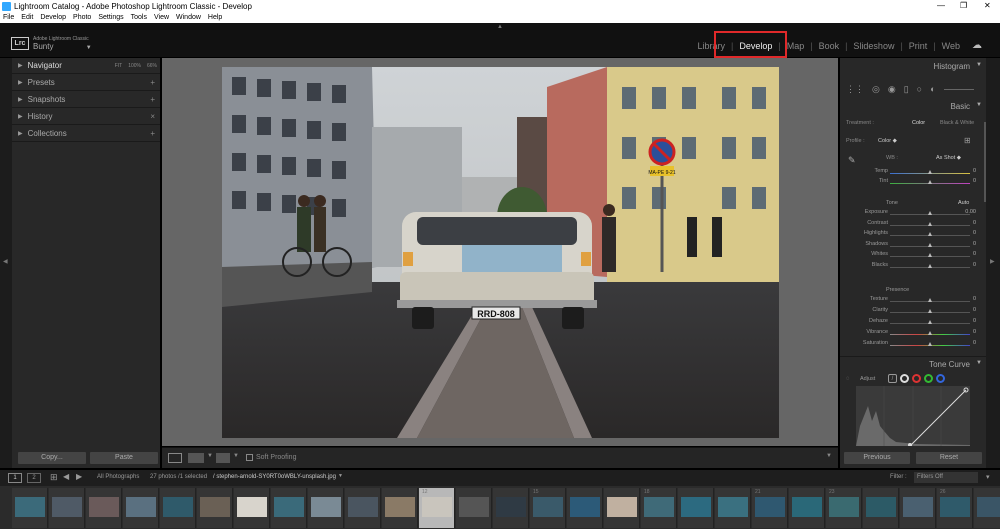 The width and height of the screenshot is (1000, 529). What do you see at coordinates (124, 458) in the screenshot?
I see `paste-button: Paste` at bounding box center [124, 458].